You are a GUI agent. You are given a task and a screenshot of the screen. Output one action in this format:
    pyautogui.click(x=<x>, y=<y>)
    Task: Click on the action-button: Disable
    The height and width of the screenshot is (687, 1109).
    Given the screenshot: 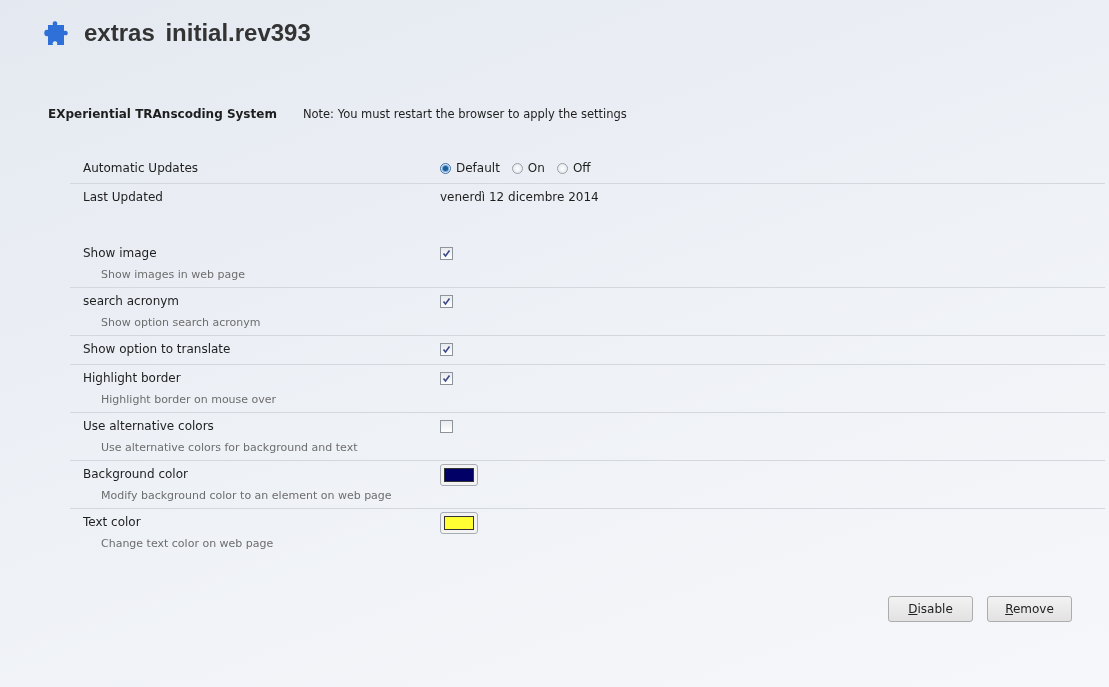 What is the action you would take?
    pyautogui.click(x=930, y=609)
    